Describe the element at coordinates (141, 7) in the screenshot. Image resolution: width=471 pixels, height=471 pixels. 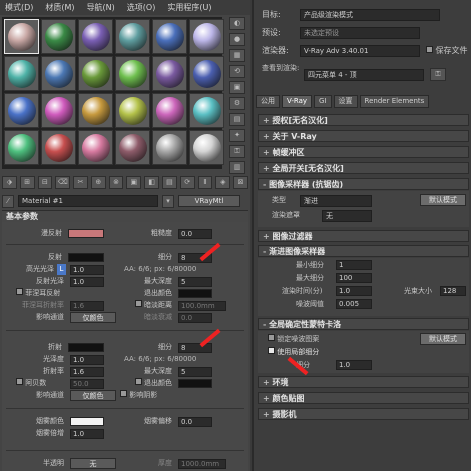
I see `menu-options: 选项(O)` at that location.